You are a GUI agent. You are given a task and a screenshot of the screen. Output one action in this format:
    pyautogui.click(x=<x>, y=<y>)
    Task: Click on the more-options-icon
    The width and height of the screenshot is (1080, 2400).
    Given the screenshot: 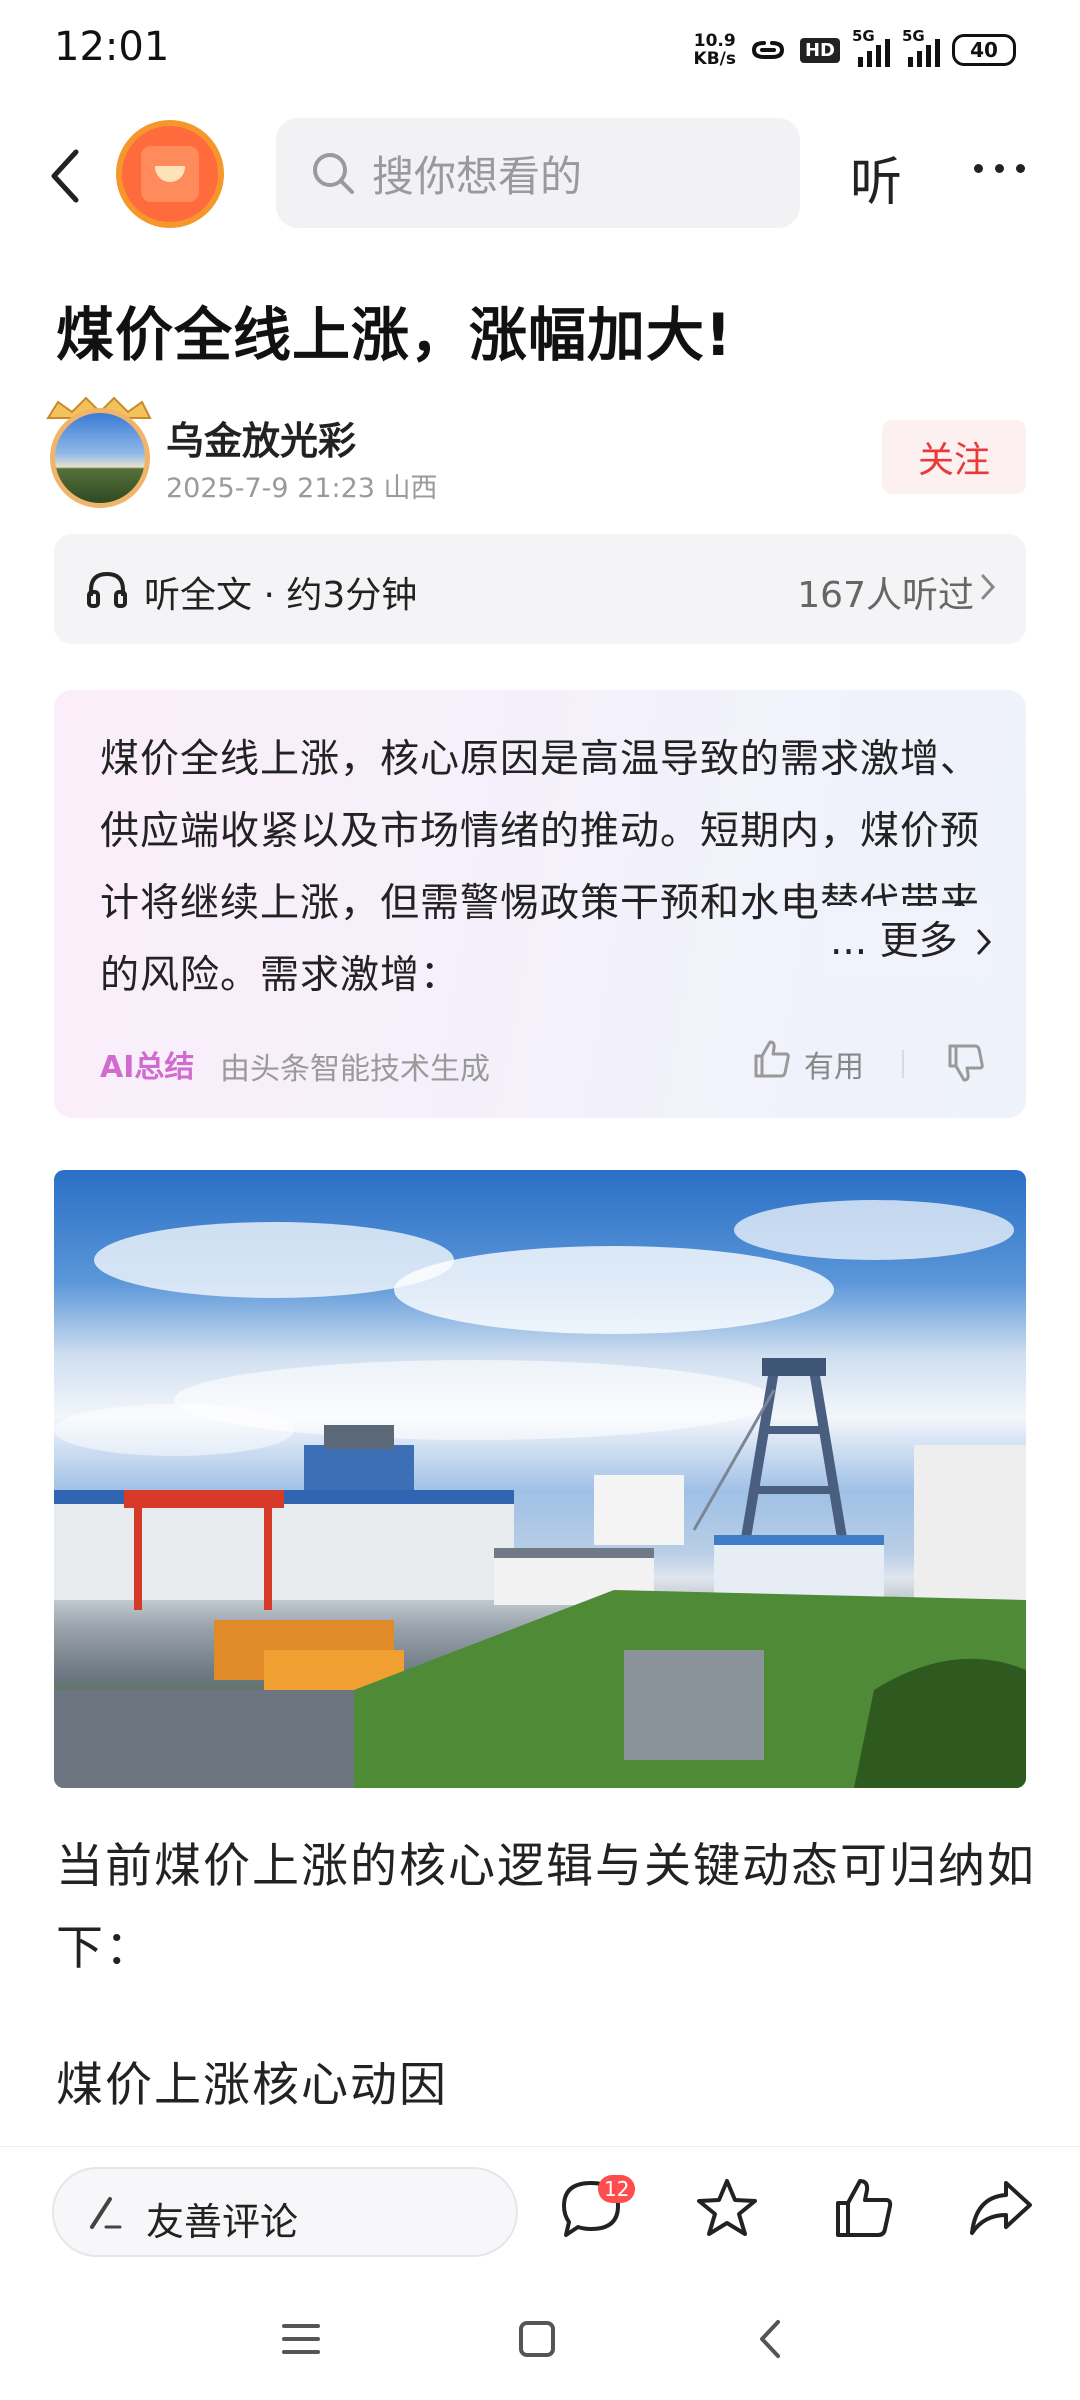 What is the action you would take?
    pyautogui.click(x=999, y=168)
    